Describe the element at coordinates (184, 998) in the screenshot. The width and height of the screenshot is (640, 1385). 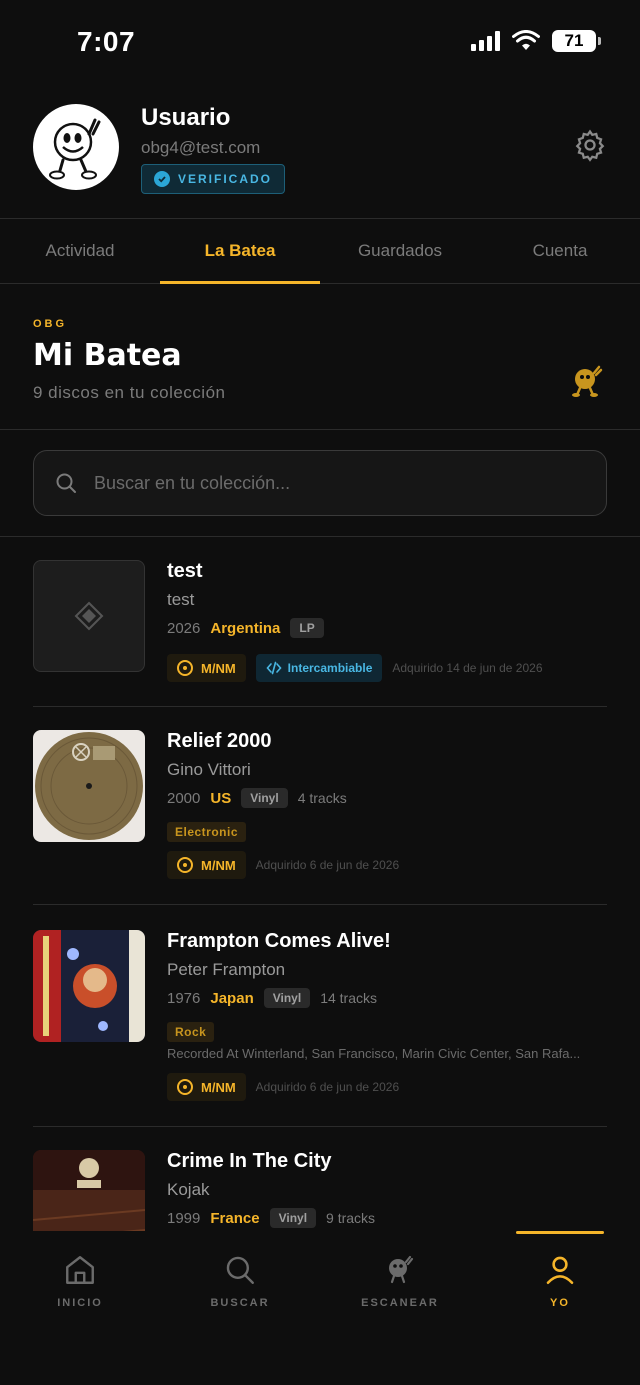
I see `record-year: 1976` at that location.